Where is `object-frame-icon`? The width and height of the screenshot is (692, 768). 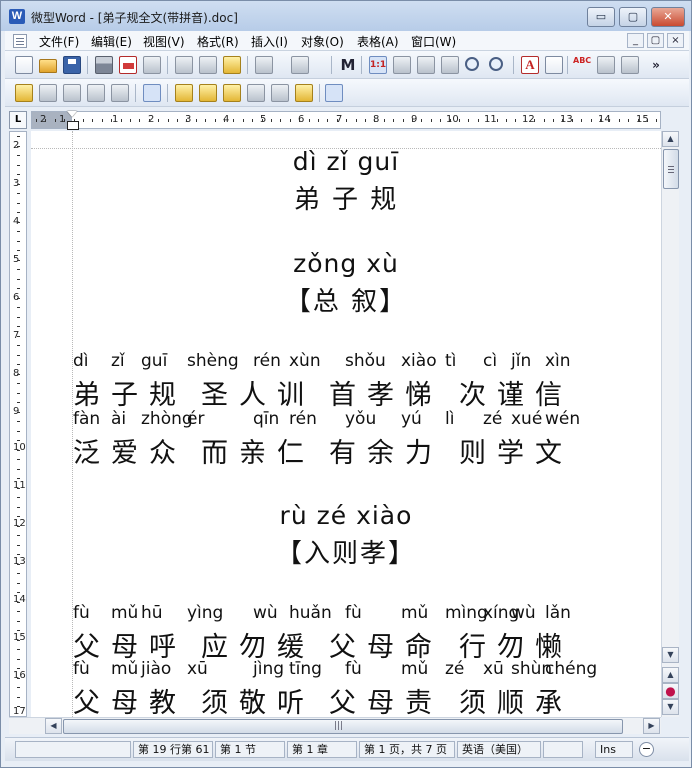 object-frame-icon is located at coordinates (152, 93).